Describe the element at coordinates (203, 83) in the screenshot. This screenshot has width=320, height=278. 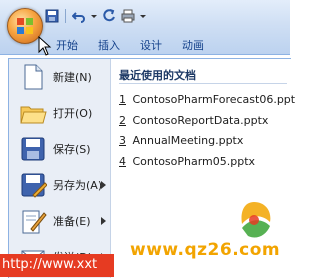
I see `divider` at that location.